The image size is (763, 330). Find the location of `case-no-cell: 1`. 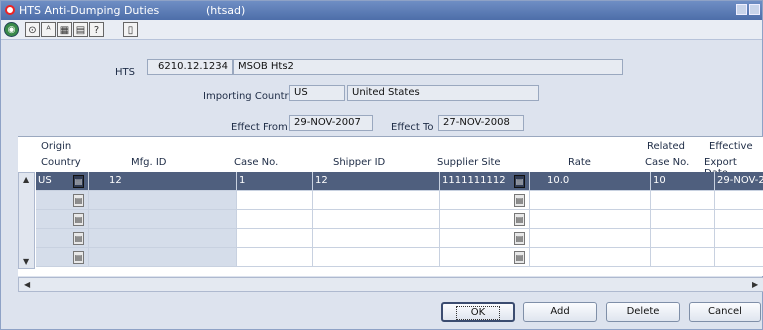

case-no-cell: 1 is located at coordinates (275, 181).